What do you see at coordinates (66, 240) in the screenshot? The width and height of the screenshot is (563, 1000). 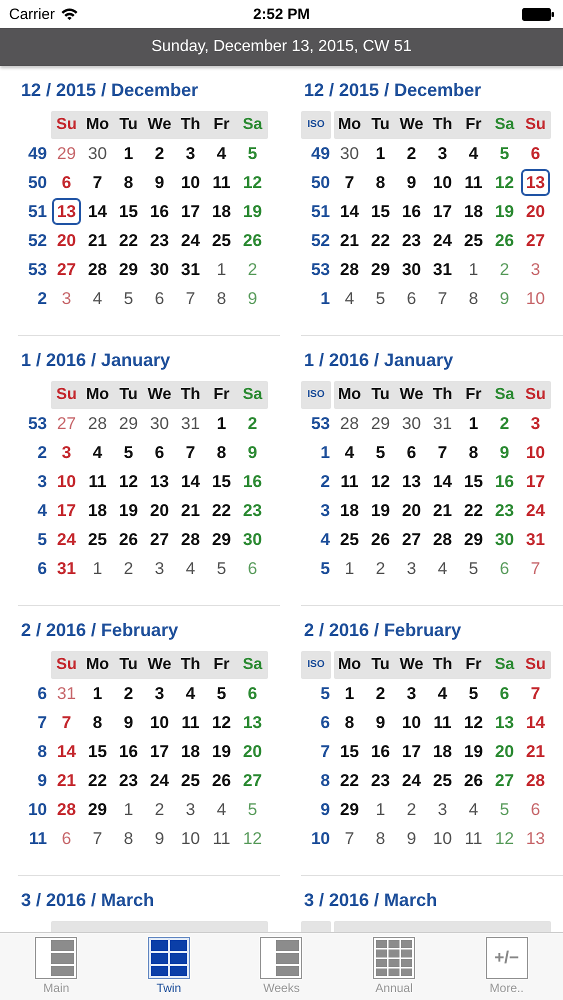 I see `day-cell: 20` at bounding box center [66, 240].